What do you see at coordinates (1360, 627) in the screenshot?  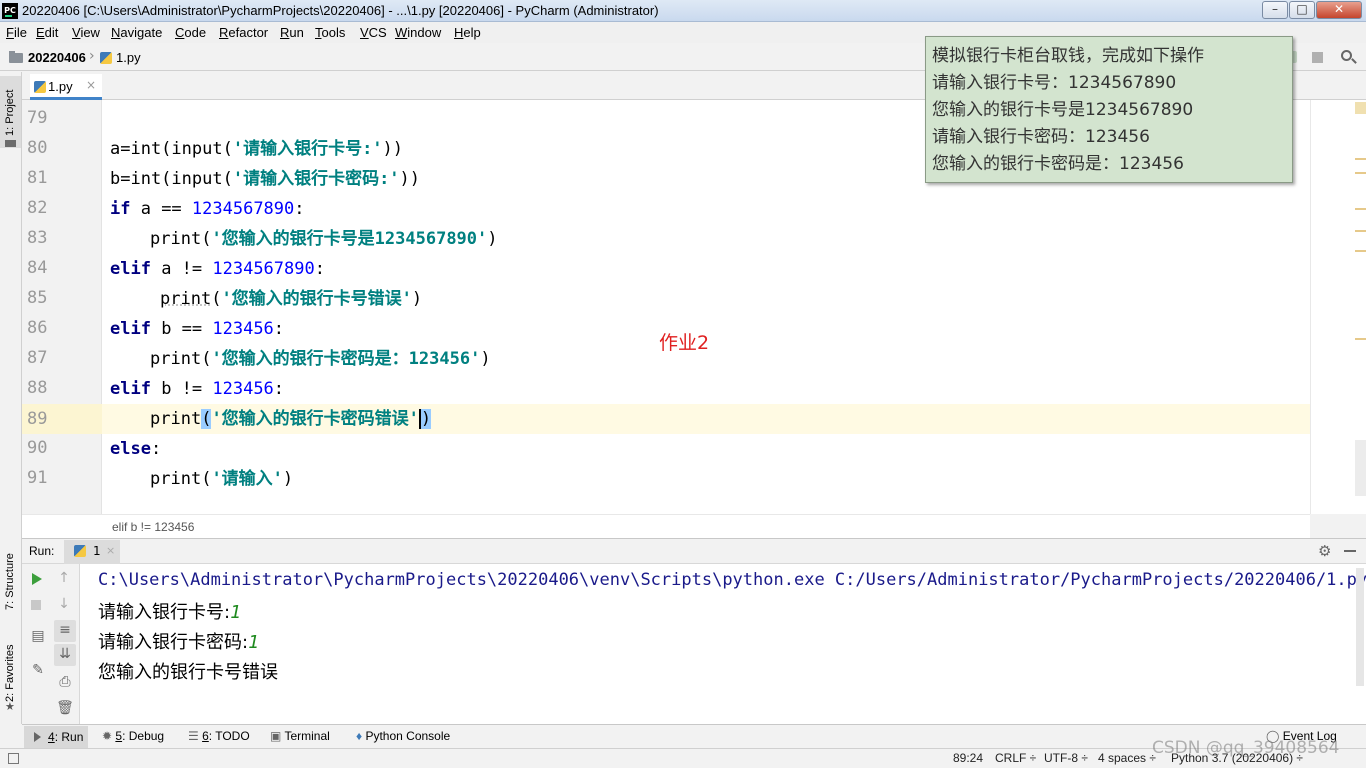 I see `console-scrollbar` at bounding box center [1360, 627].